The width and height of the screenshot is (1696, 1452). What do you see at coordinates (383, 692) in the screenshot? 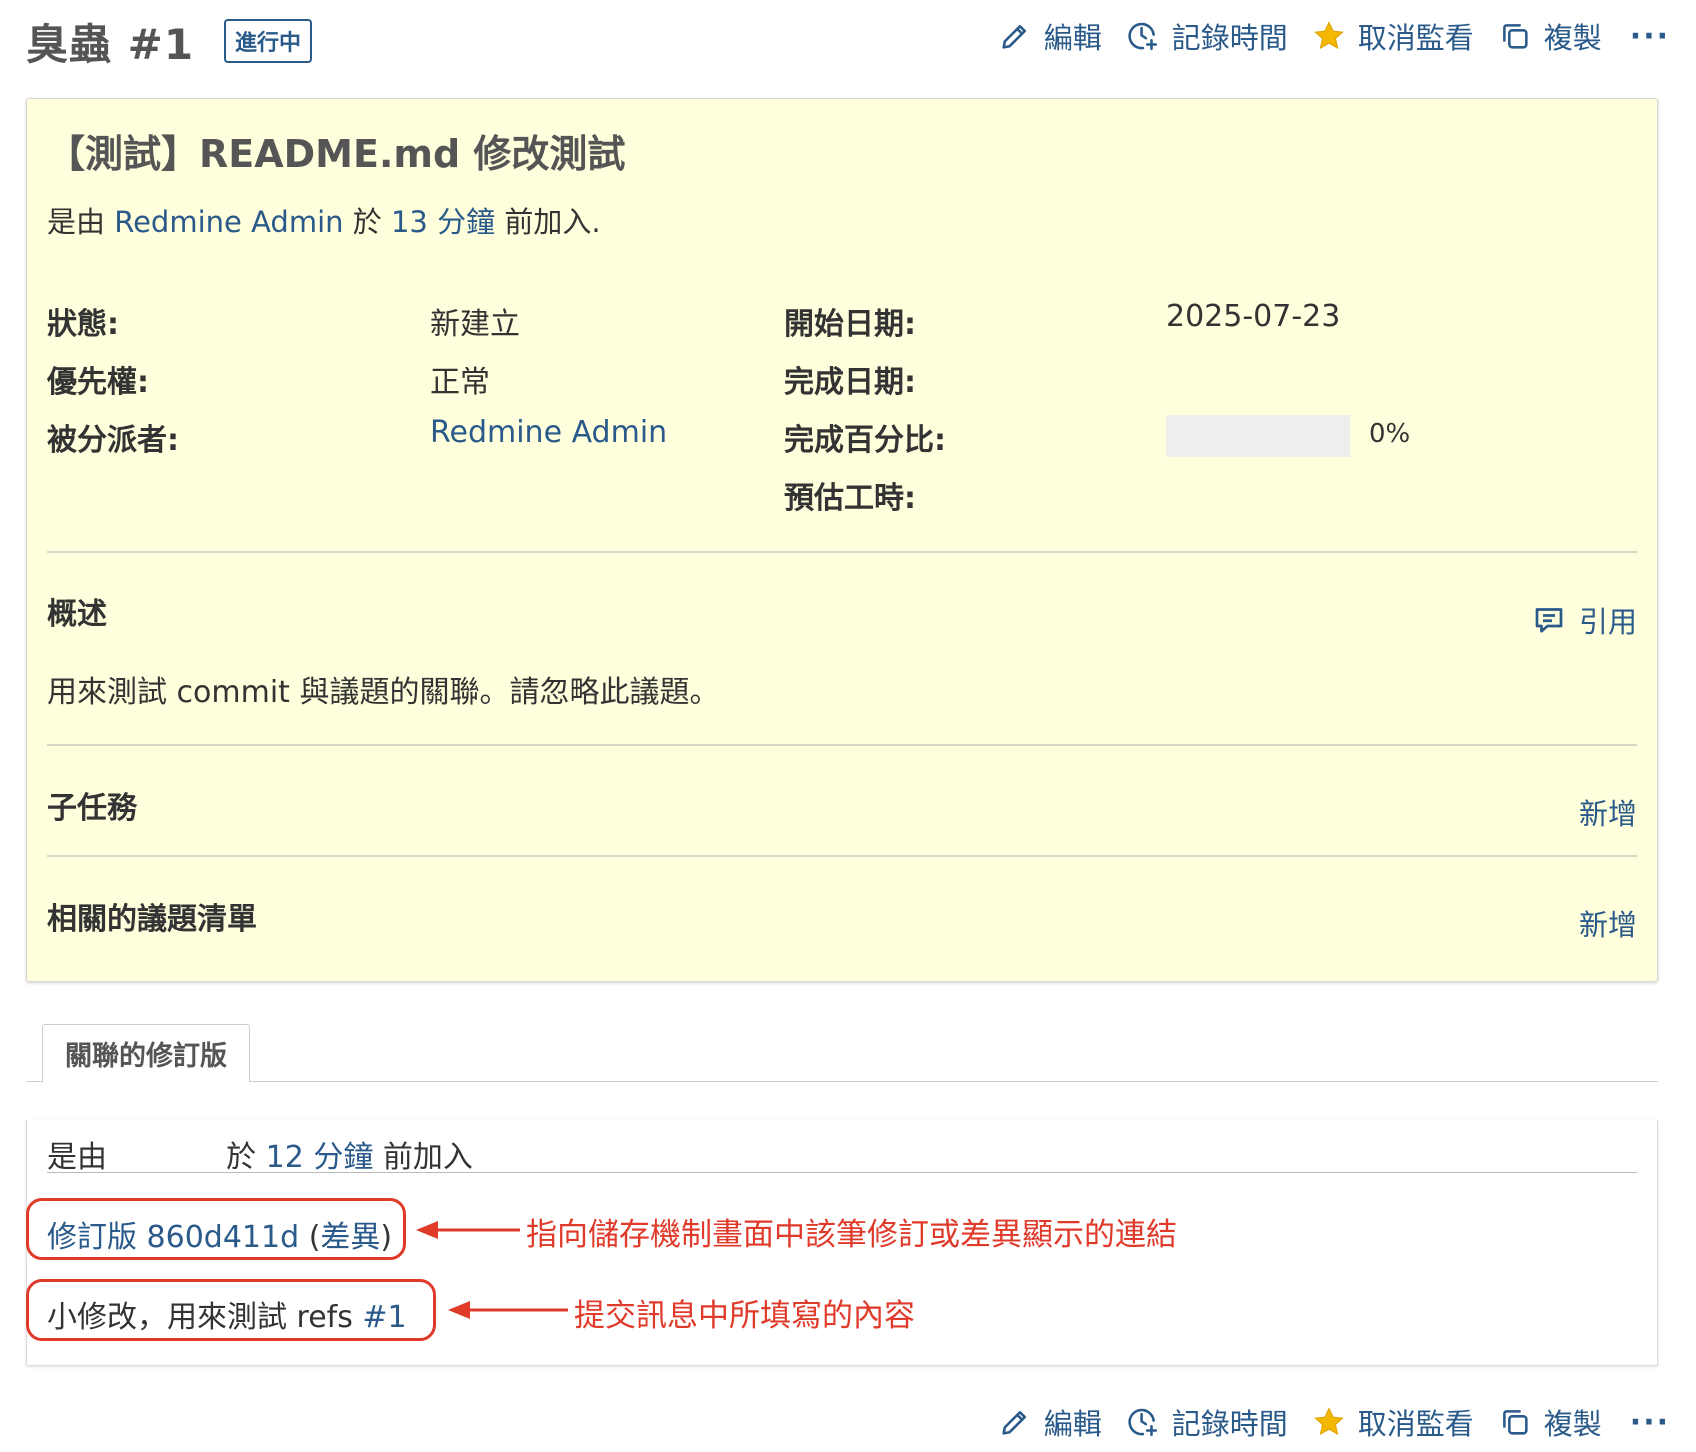
I see `description-text: 用來測試 commit 與議題的關聯。請忽略此議題。` at bounding box center [383, 692].